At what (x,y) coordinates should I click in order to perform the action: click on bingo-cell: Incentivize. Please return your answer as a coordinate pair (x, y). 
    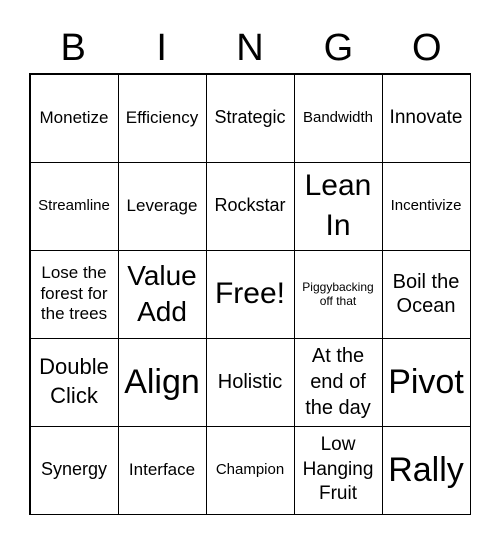
    Looking at the image, I should click on (426, 206).